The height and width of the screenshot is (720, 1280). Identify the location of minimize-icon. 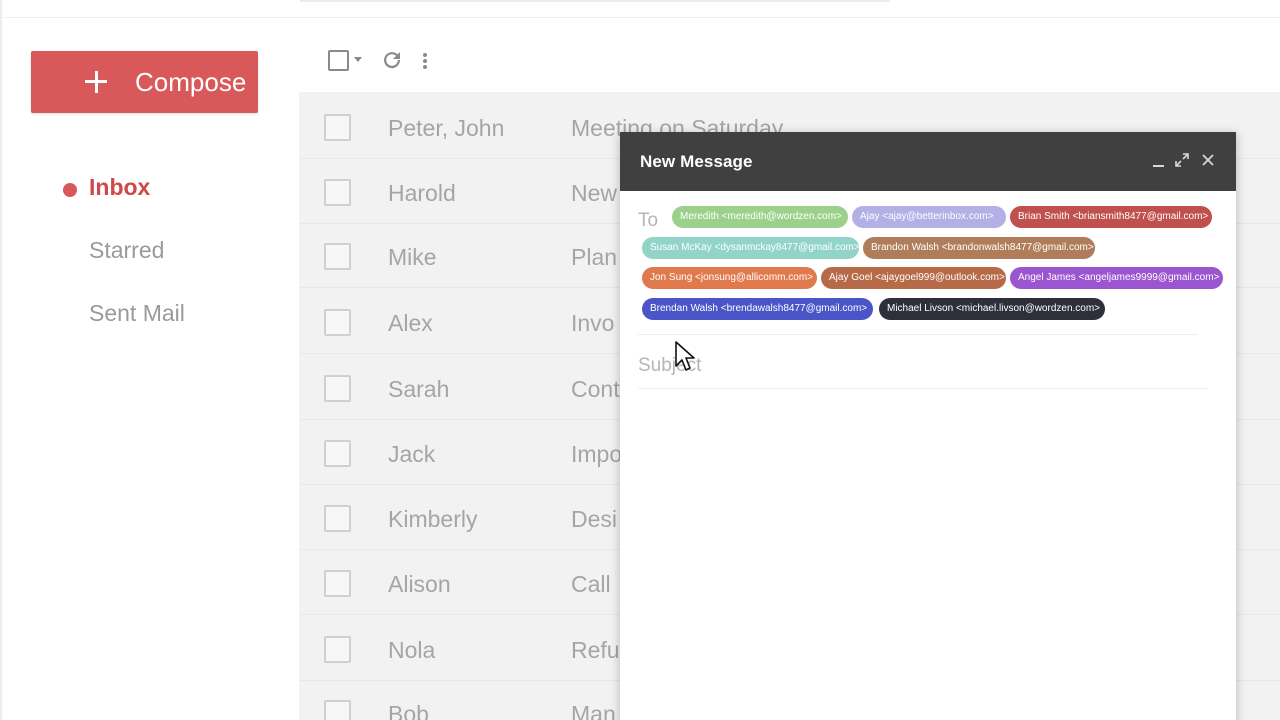
(1158, 160).